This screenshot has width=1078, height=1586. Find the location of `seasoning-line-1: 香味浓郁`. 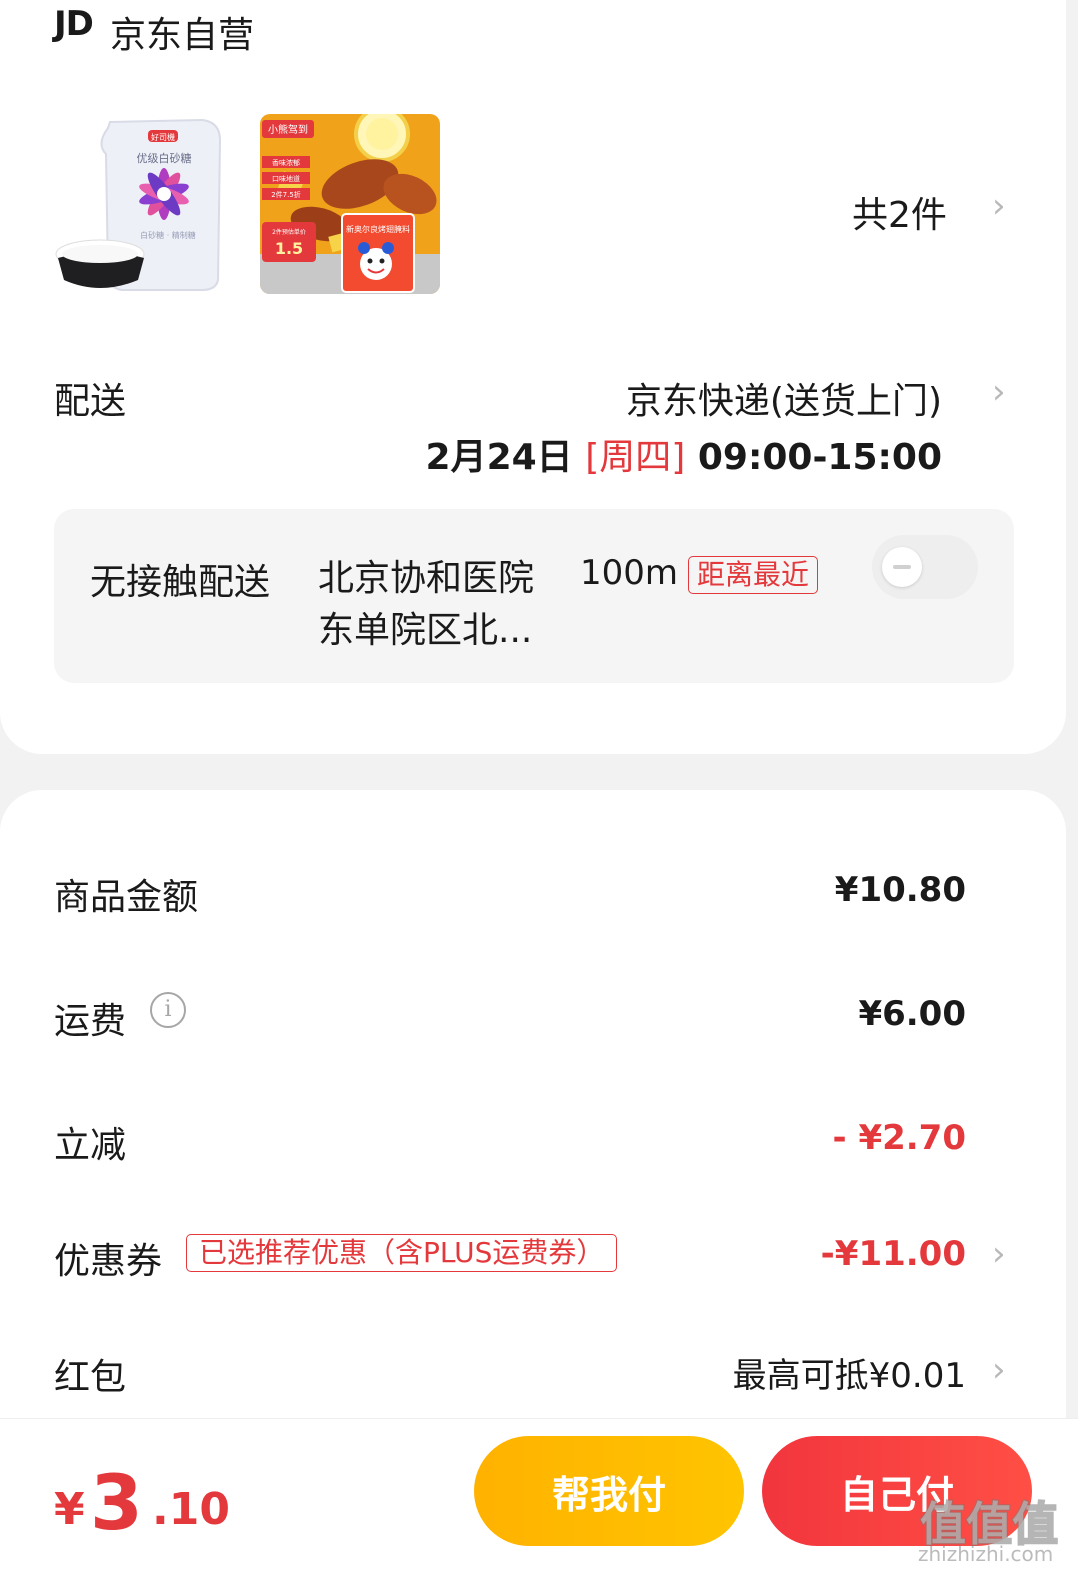

seasoning-line-1: 香味浓郁 is located at coordinates (286, 162).